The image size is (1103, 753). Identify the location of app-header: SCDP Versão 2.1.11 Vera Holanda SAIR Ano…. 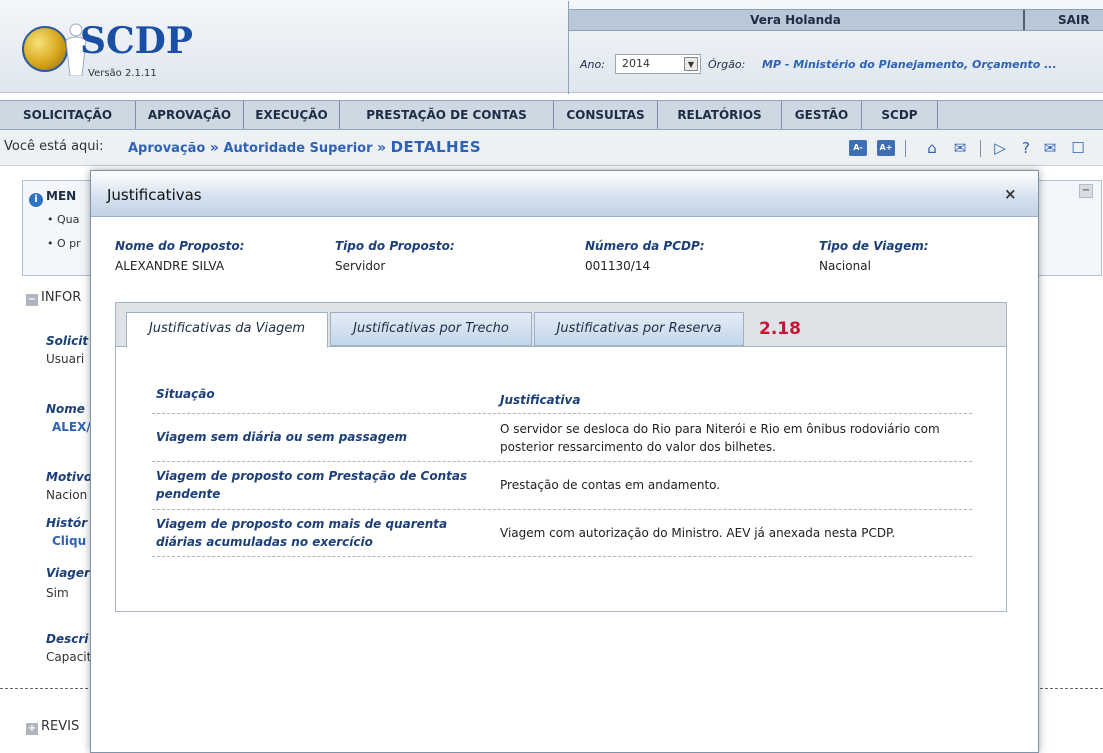
(551, 47).